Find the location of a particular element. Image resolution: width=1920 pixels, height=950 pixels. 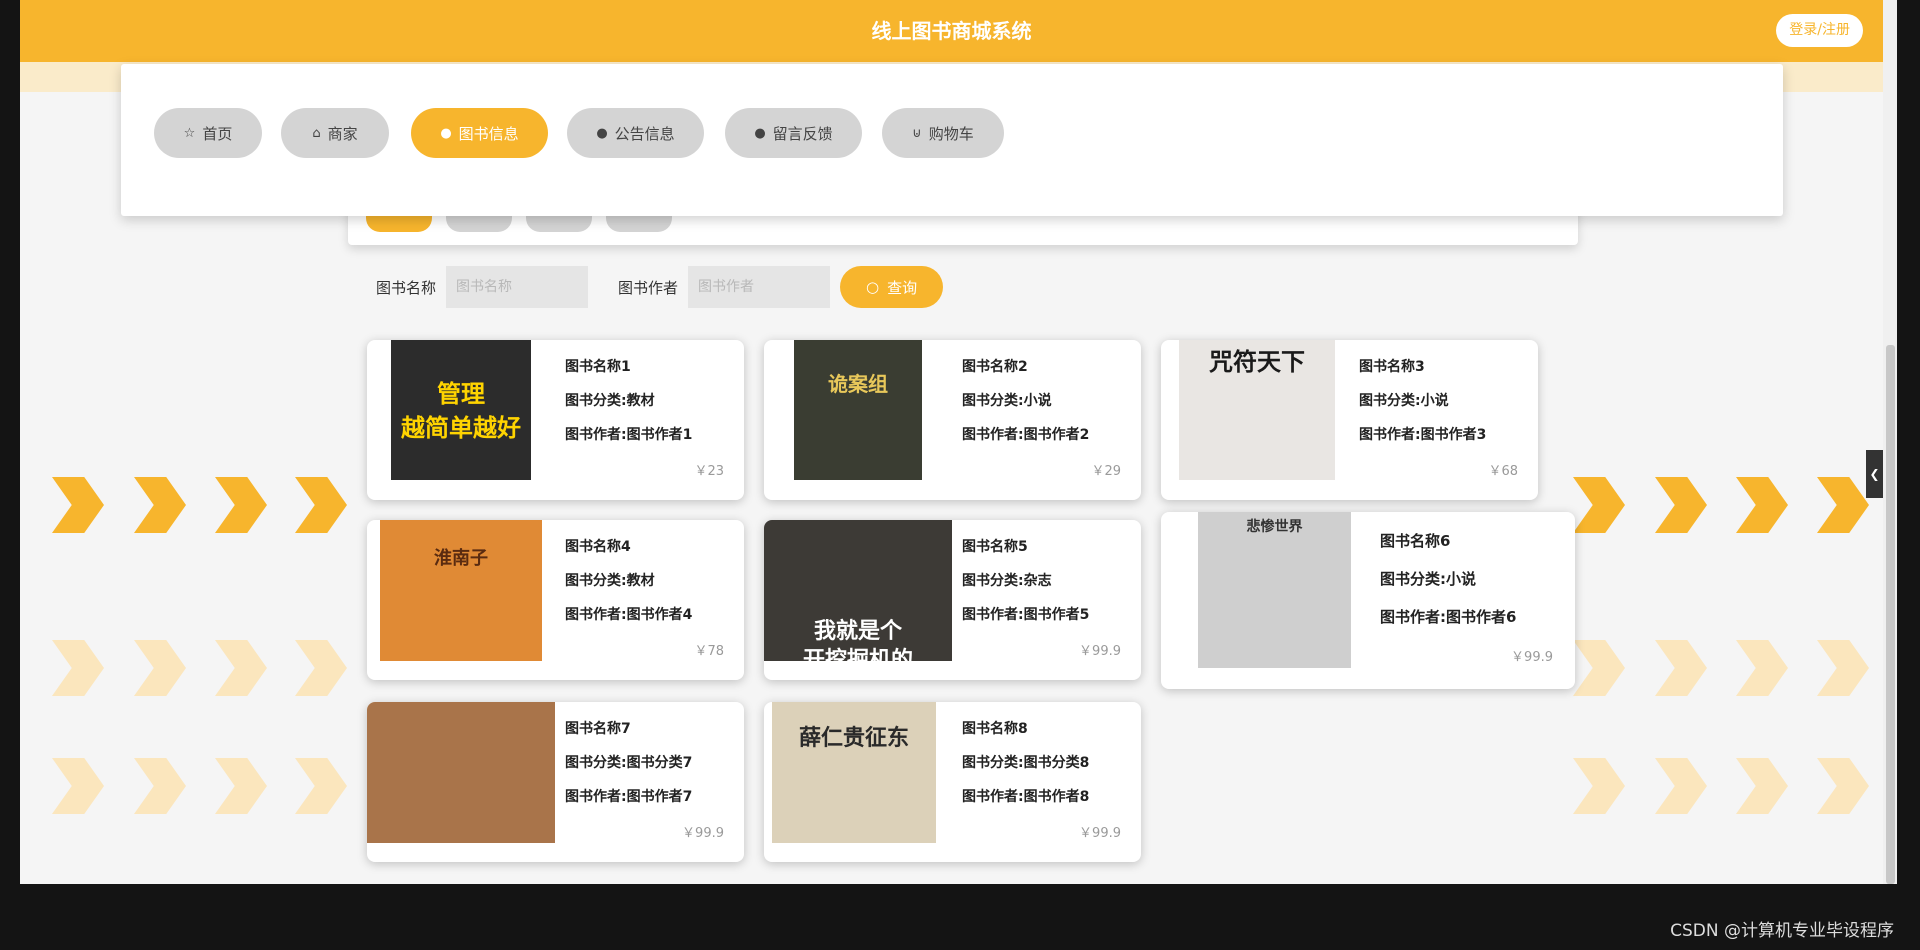

site-title: 线上图书商城系统 is located at coordinates (951, 31).